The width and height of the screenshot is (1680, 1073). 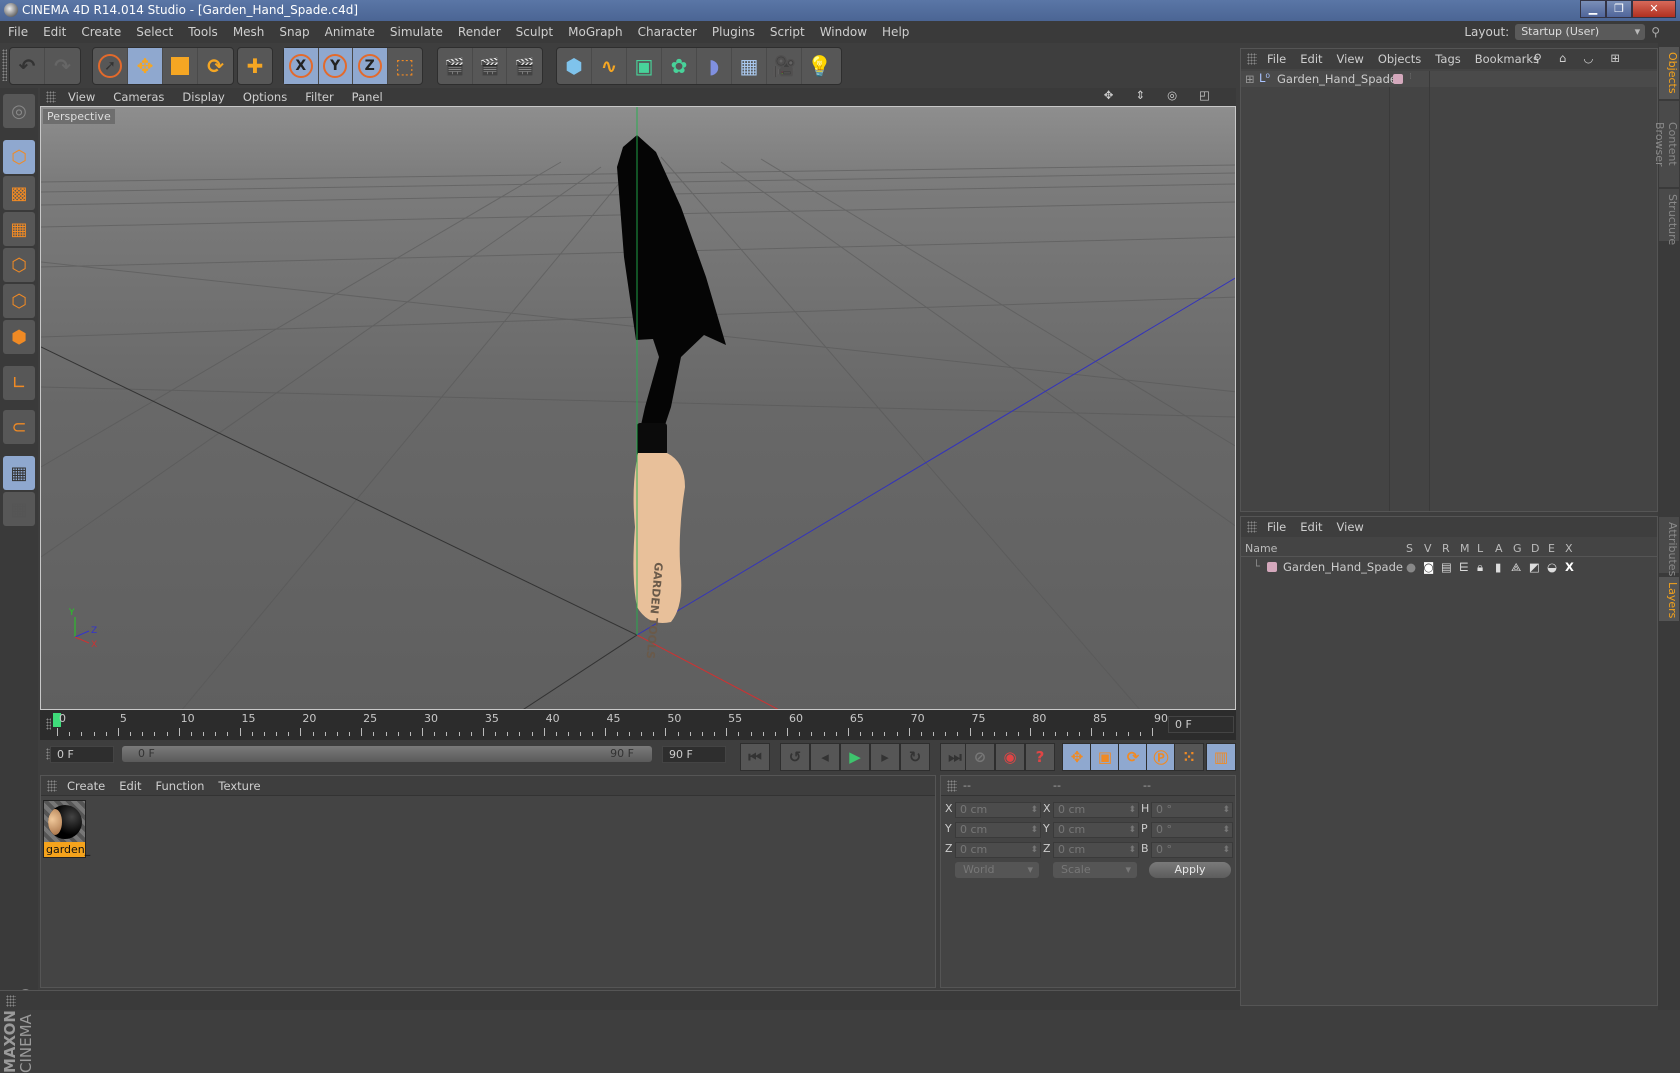 What do you see at coordinates (1516, 567) in the screenshot?
I see `generators-icon: ⟁` at bounding box center [1516, 567].